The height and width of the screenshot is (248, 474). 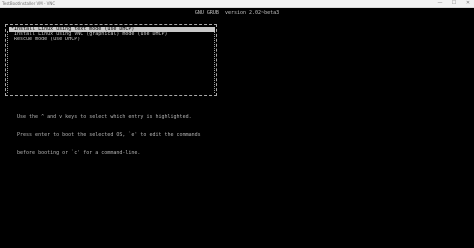 What do you see at coordinates (237, 13) in the screenshot?
I see `grub-header: GNU GRUB version 2.02~beta3` at bounding box center [237, 13].